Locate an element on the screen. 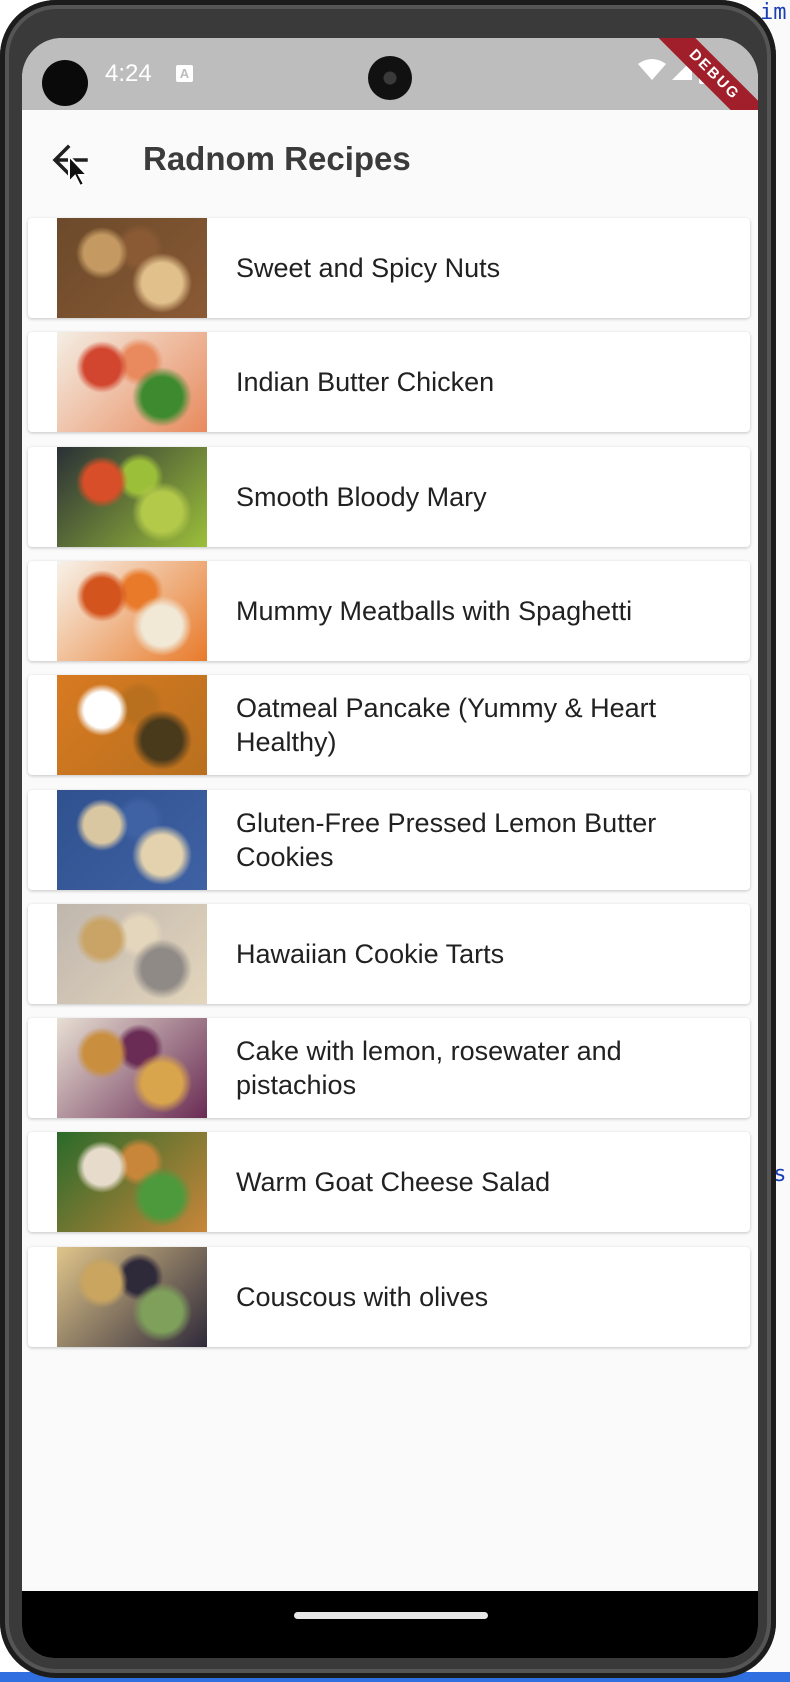 This screenshot has width=790, height=1682. recipe-card: Couscous with olives is located at coordinates (389, 1297).